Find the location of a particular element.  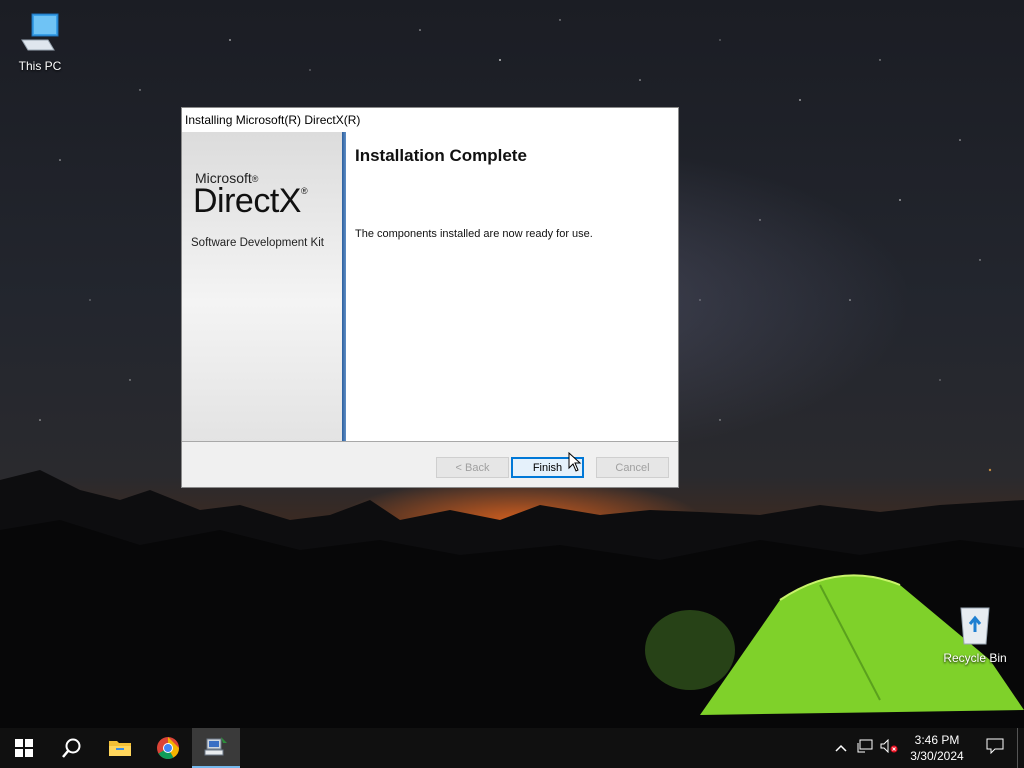

show-hidden-icons-button is located at coordinates (841, 748).